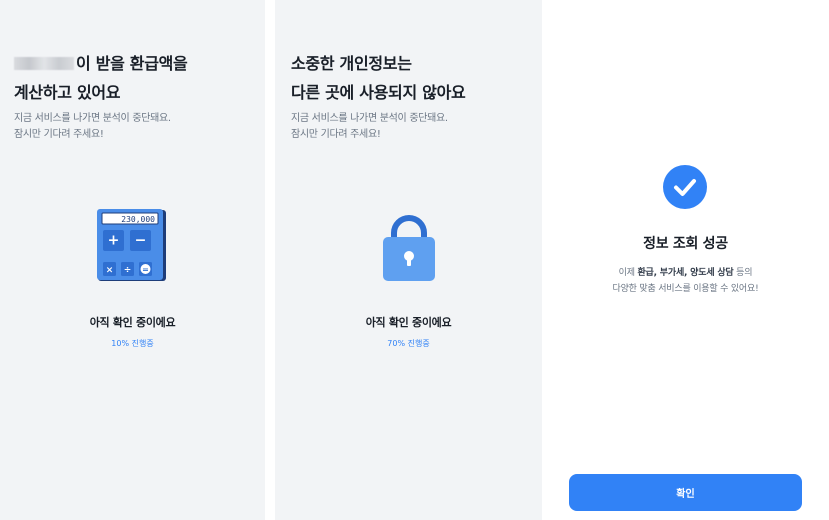 The image size is (829, 520). I want to click on desc-line-1: 이제 환급, 부가세, 양도세 상담 등의, so click(685, 273).